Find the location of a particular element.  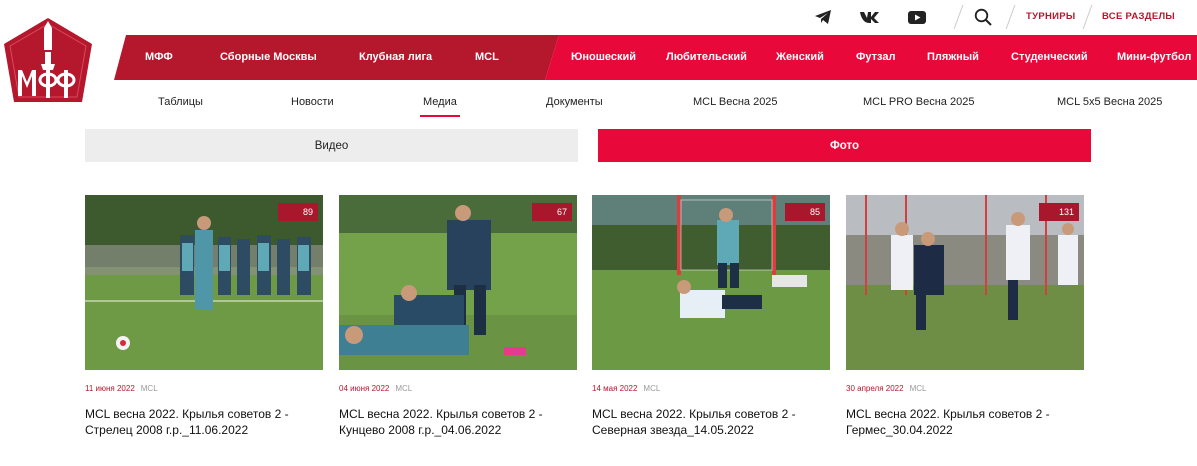

nav-item-mini-football: Мини-футбол is located at coordinates (1154, 57).